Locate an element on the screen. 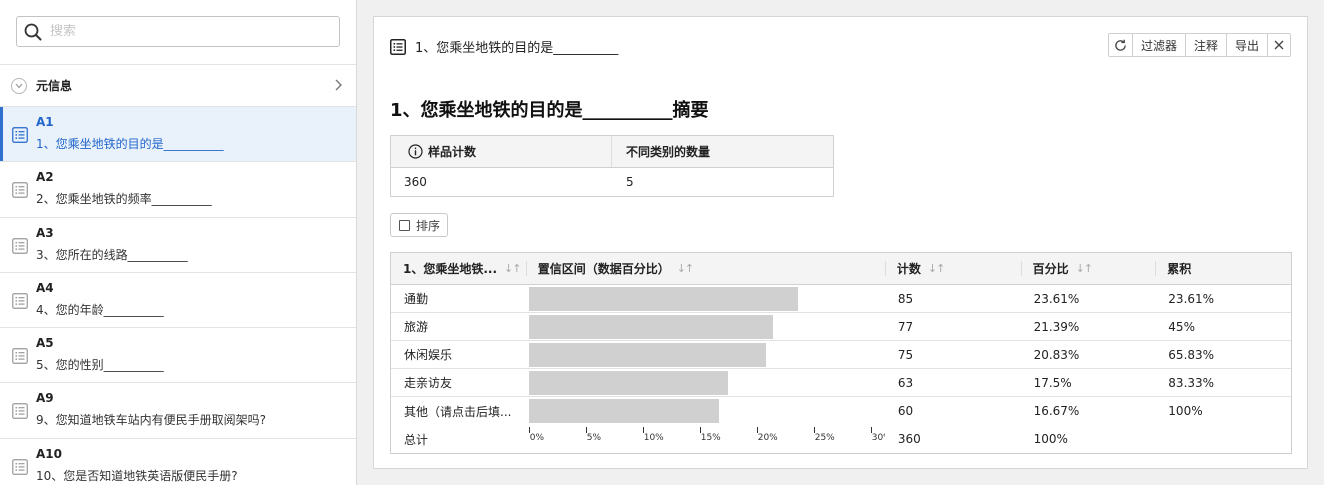 The width and height of the screenshot is (1324, 485). question-code: A3 is located at coordinates (45, 232).